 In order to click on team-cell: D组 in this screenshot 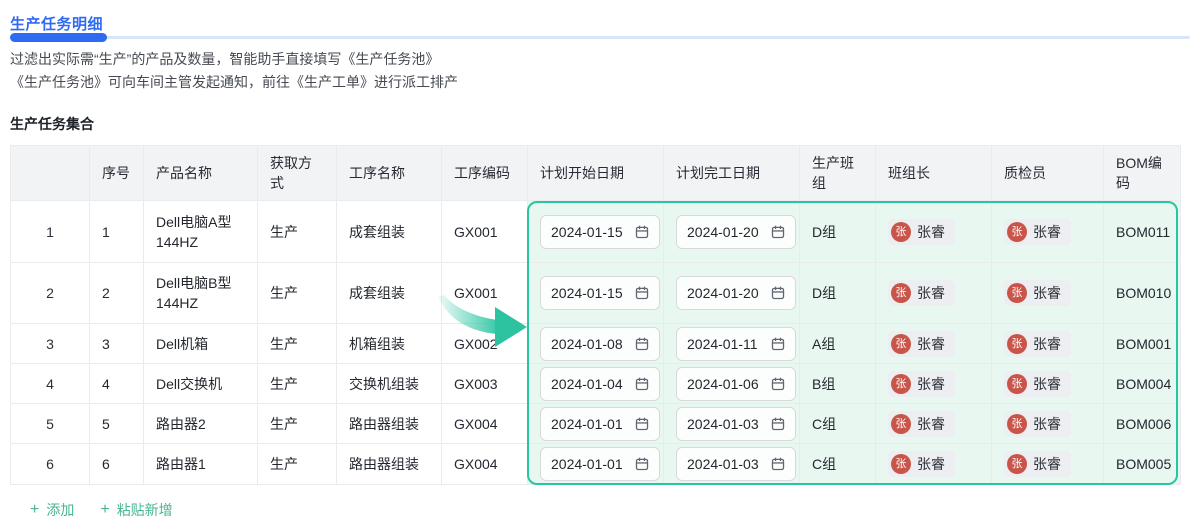, I will do `click(837, 293)`.